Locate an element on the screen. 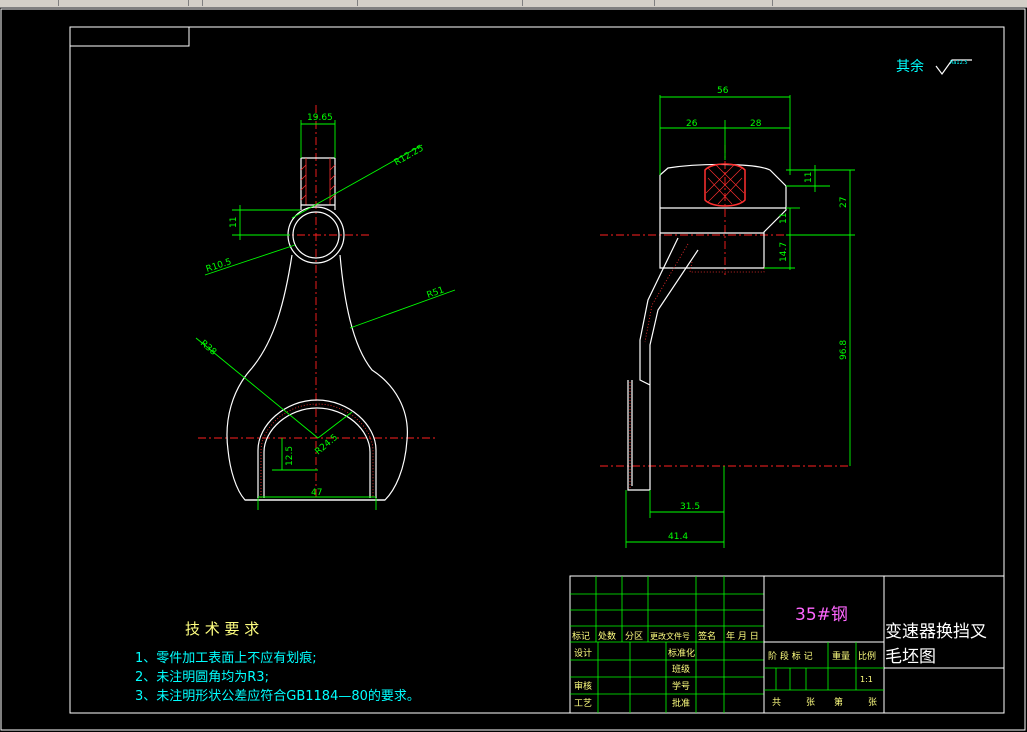 The height and width of the screenshot is (732, 1027). dim-d414: 41.4 is located at coordinates (678, 537).